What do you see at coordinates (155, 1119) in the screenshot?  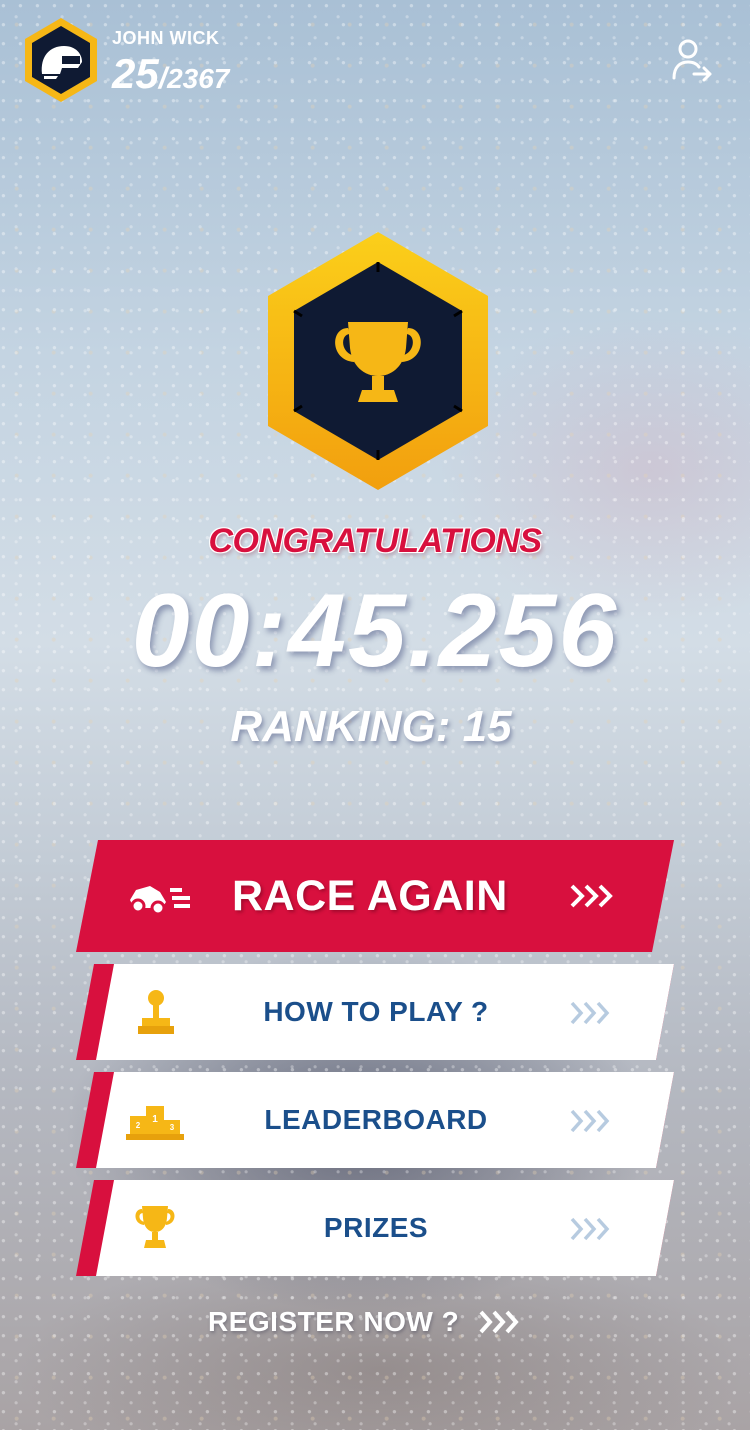 I see `svg-text: 1` at bounding box center [155, 1119].